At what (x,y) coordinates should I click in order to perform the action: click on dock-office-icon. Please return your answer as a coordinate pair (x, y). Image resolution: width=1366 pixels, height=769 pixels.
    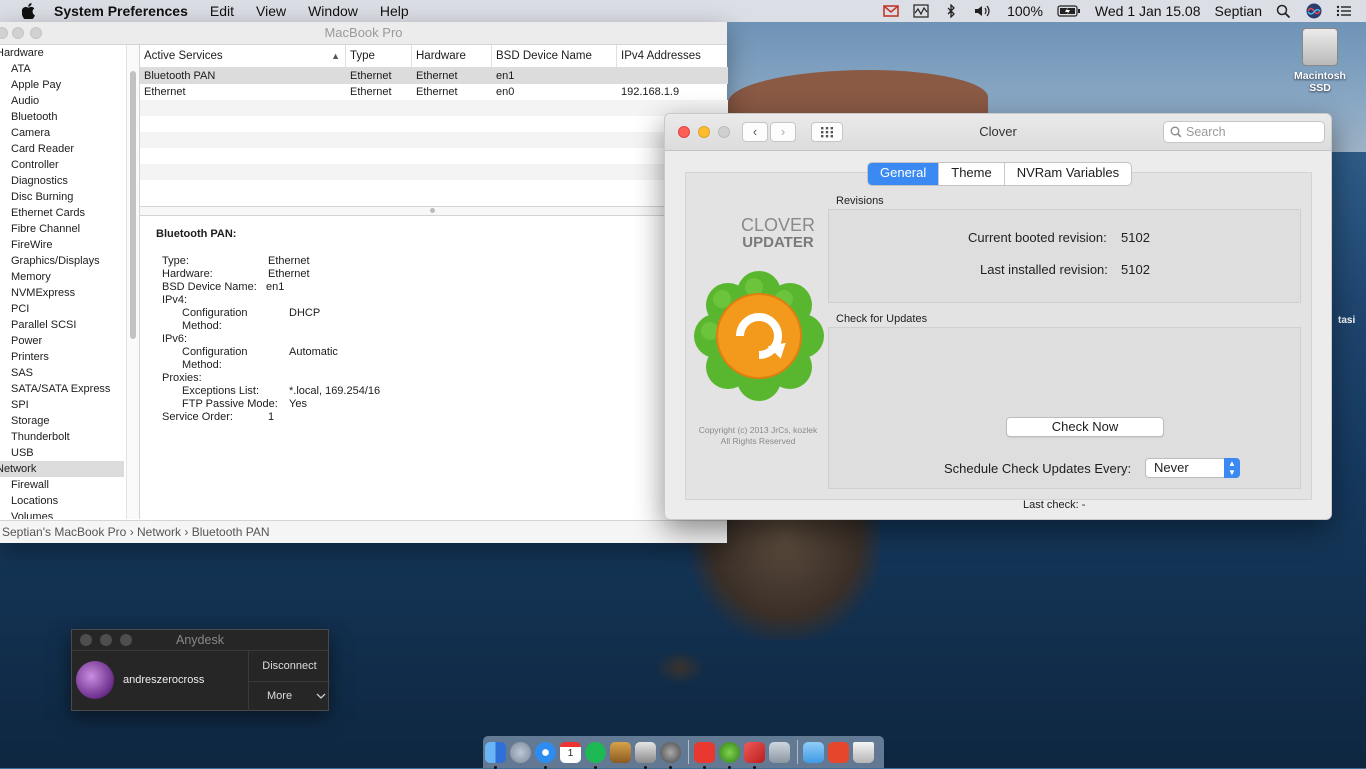
    Looking at the image, I should click on (838, 752).